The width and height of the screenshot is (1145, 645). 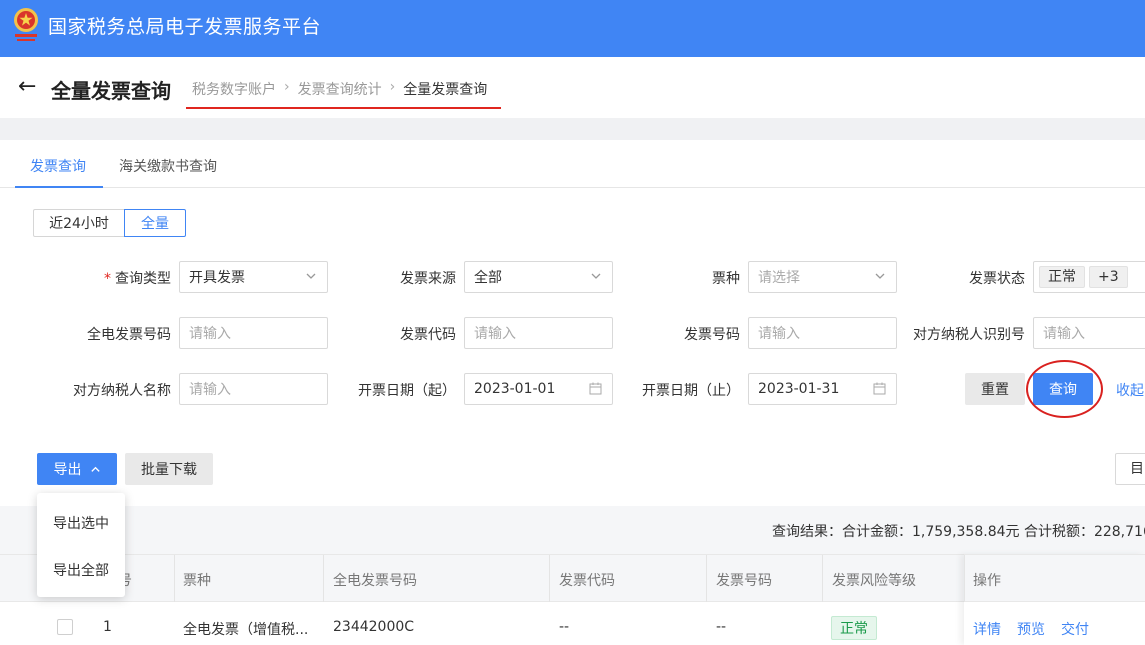 I want to click on number-placeholder: 请输入, so click(x=779, y=334).